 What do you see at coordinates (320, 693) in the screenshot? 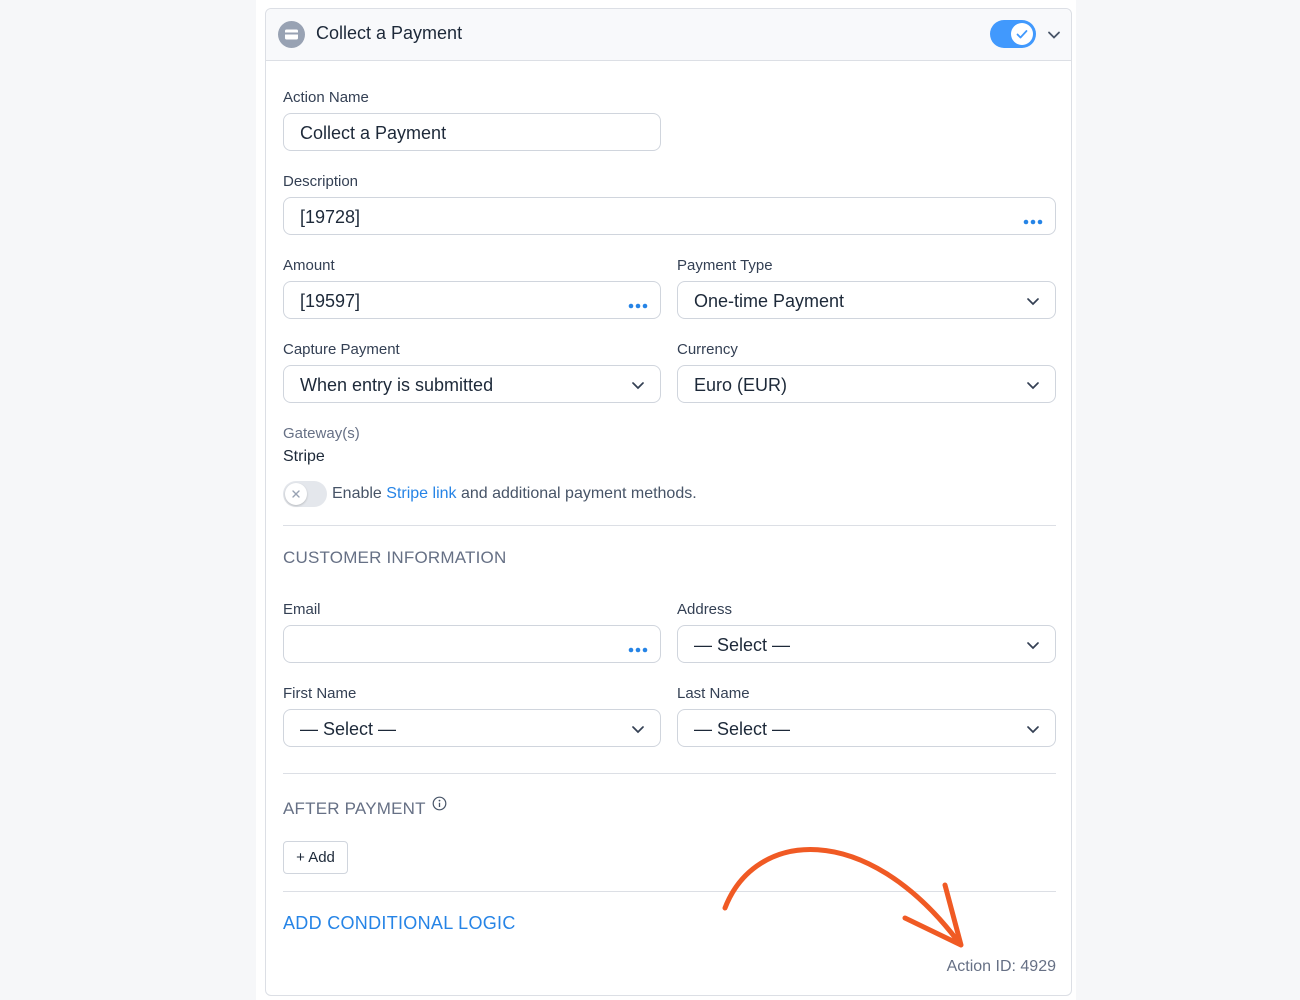
I see `first-name-label: First Name` at bounding box center [320, 693].